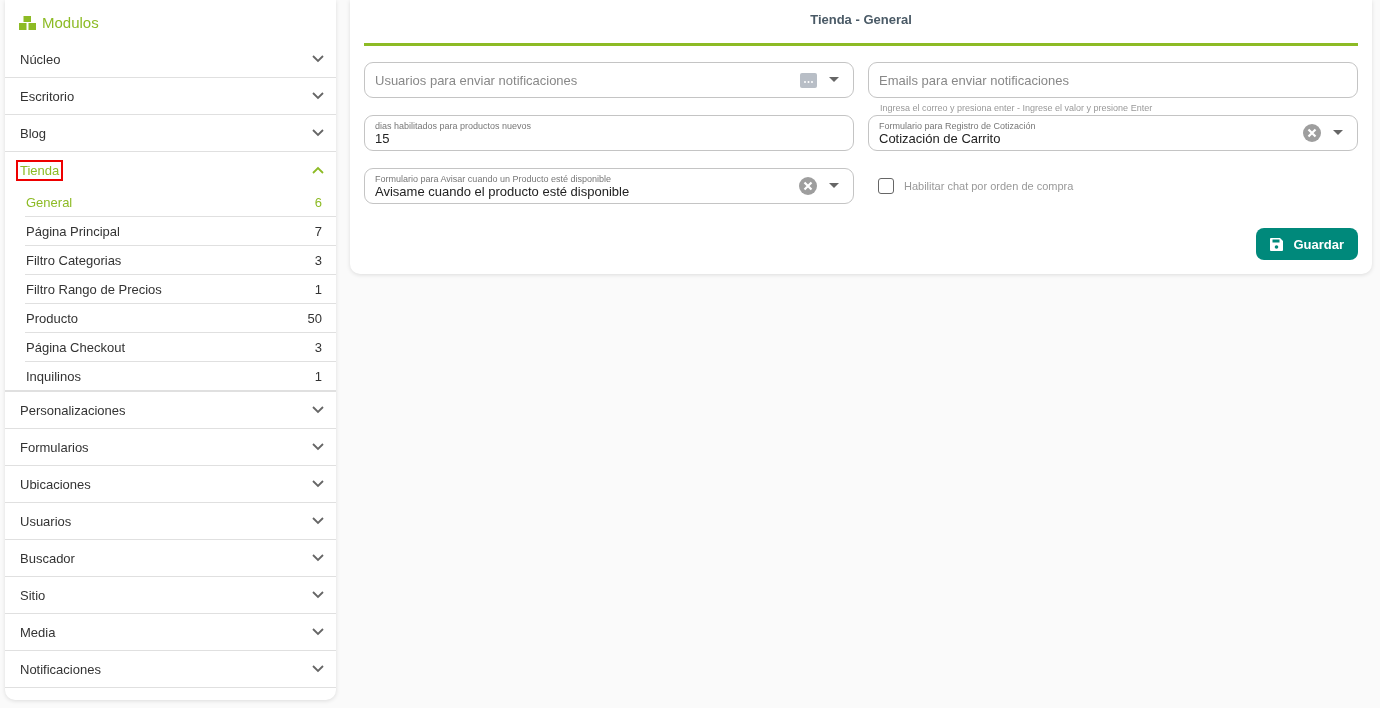 The image size is (1380, 708). I want to click on submenu-item: Página Principal 7, so click(180, 231).